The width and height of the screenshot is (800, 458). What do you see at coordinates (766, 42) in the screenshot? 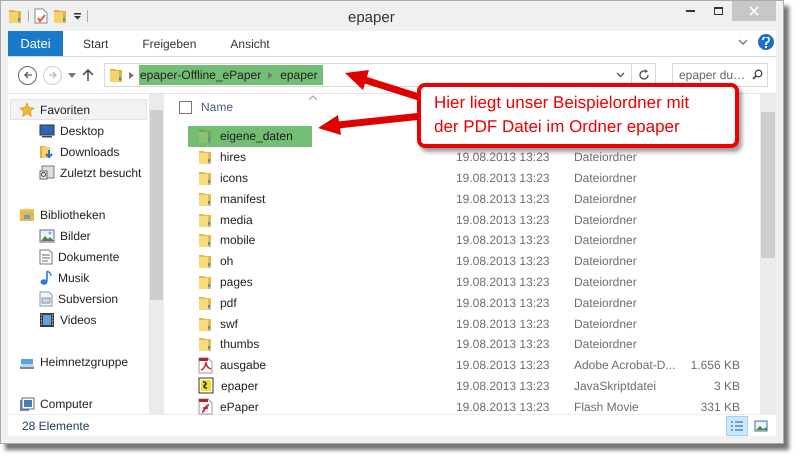
I see `help-icon` at bounding box center [766, 42].